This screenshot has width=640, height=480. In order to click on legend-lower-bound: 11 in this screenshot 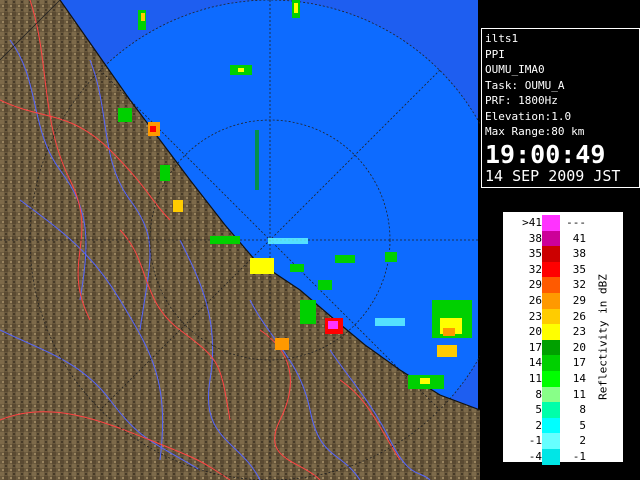, I will do `click(535, 378)`.